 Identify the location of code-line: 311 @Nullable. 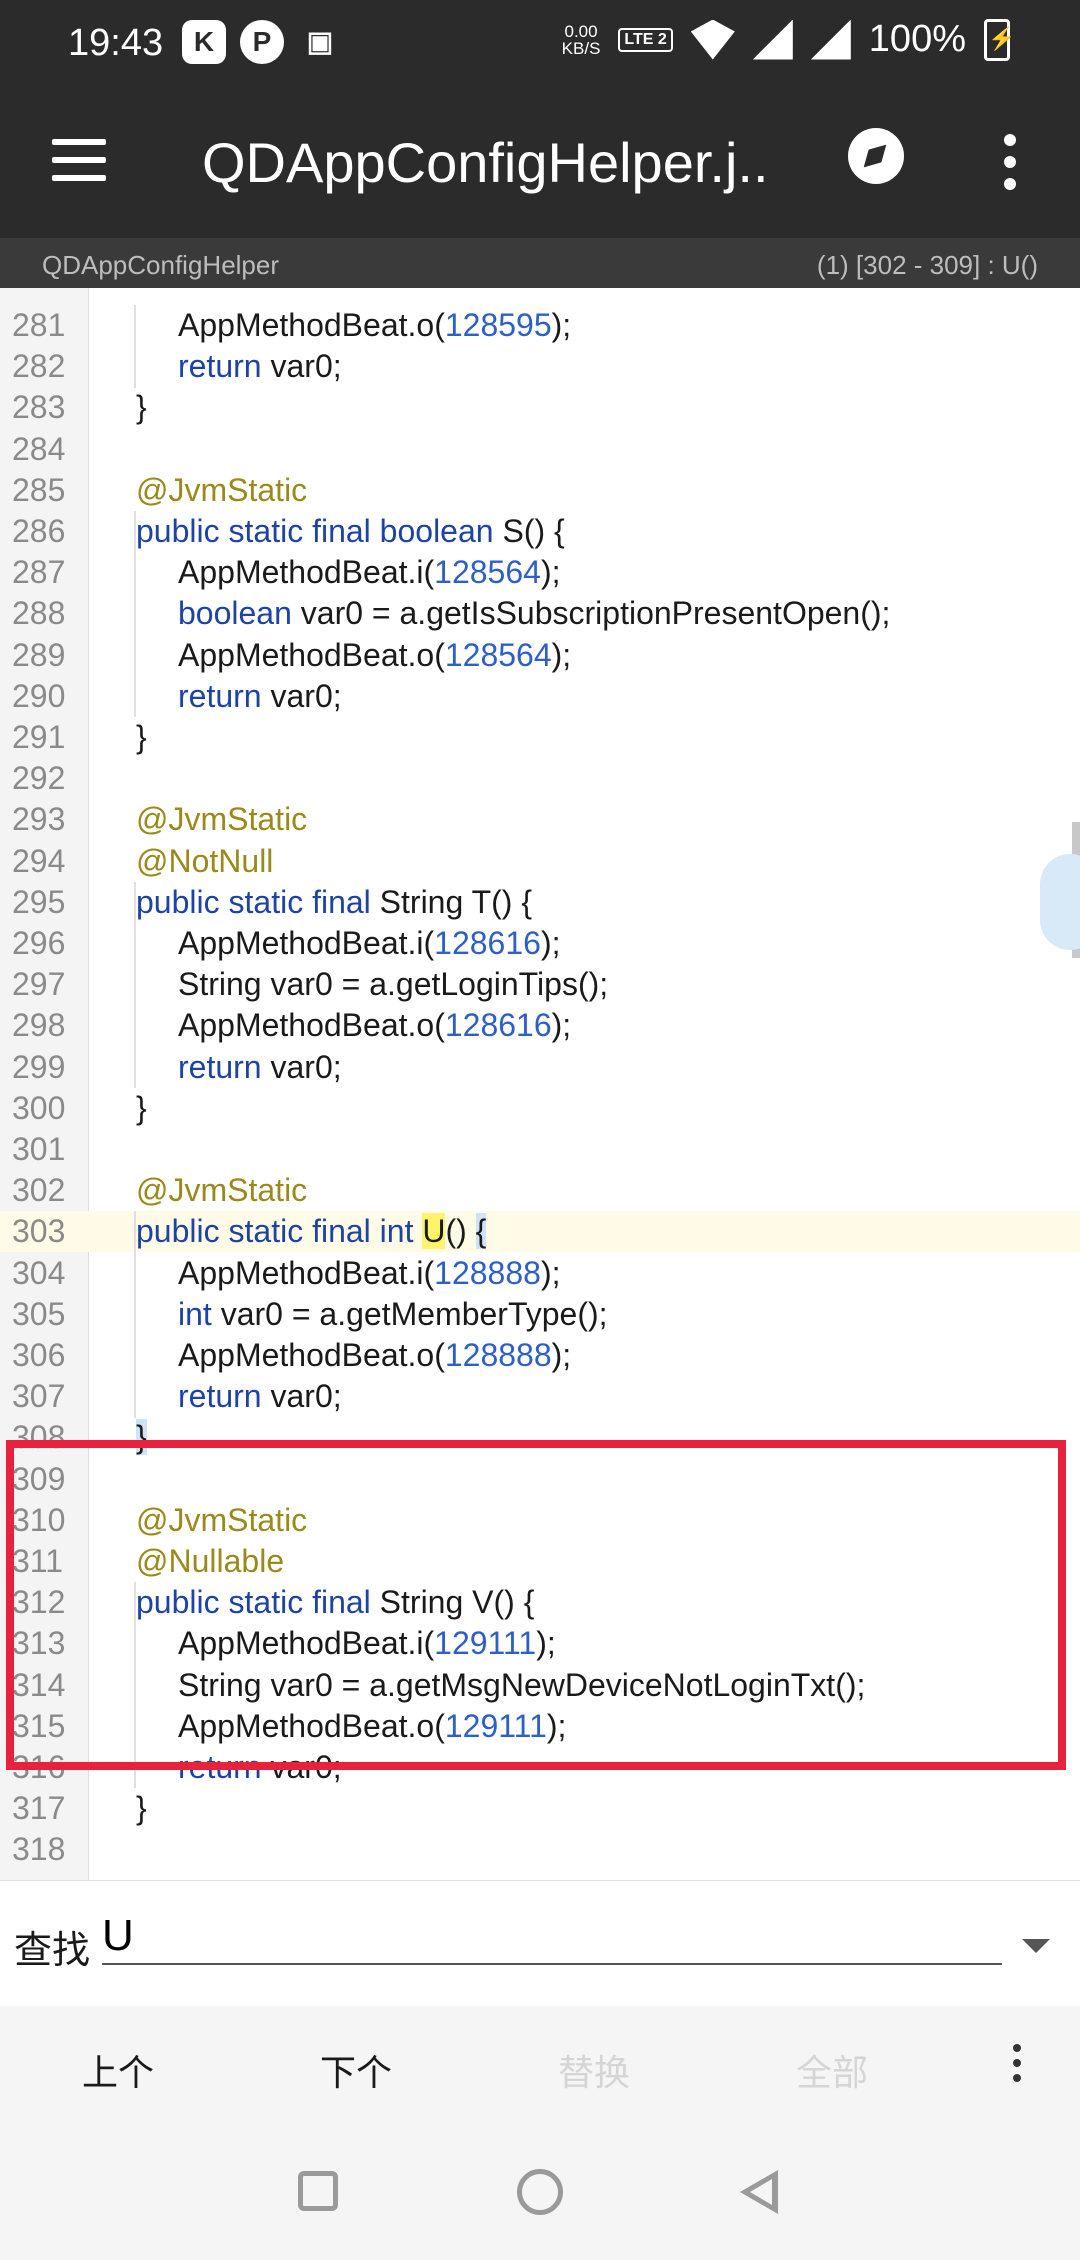
(540, 1561).